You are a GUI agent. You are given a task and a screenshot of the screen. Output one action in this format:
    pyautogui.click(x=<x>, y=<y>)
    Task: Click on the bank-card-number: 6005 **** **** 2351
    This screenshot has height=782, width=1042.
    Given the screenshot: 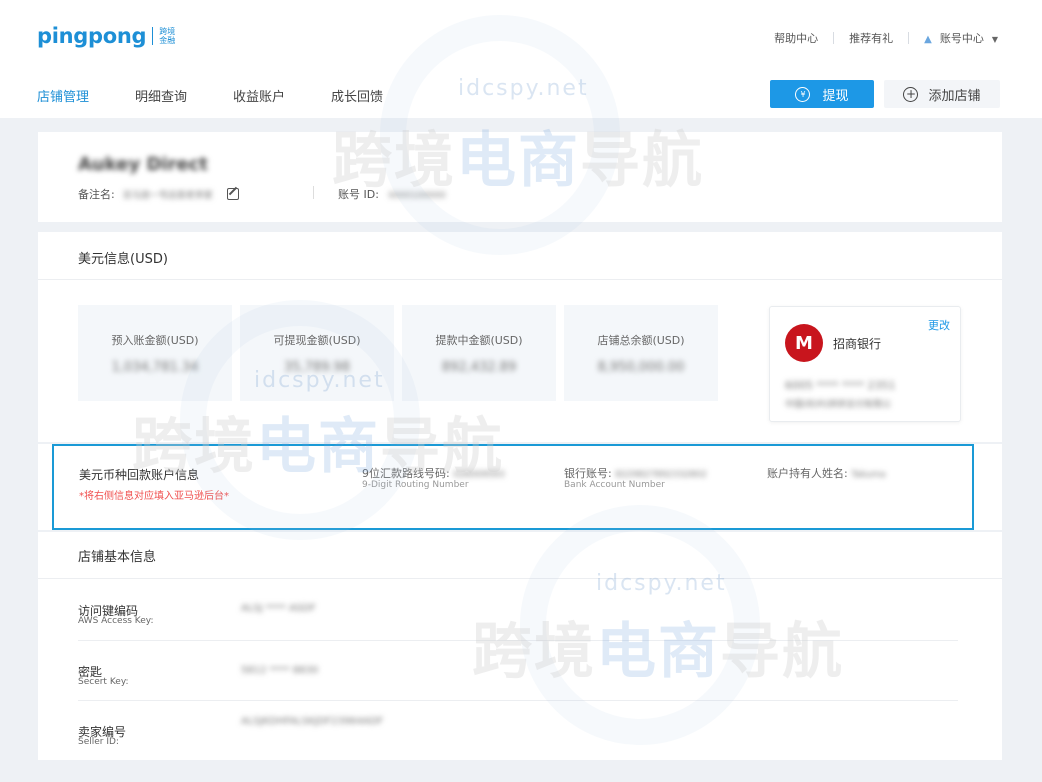 What is the action you would take?
    pyautogui.click(x=840, y=385)
    